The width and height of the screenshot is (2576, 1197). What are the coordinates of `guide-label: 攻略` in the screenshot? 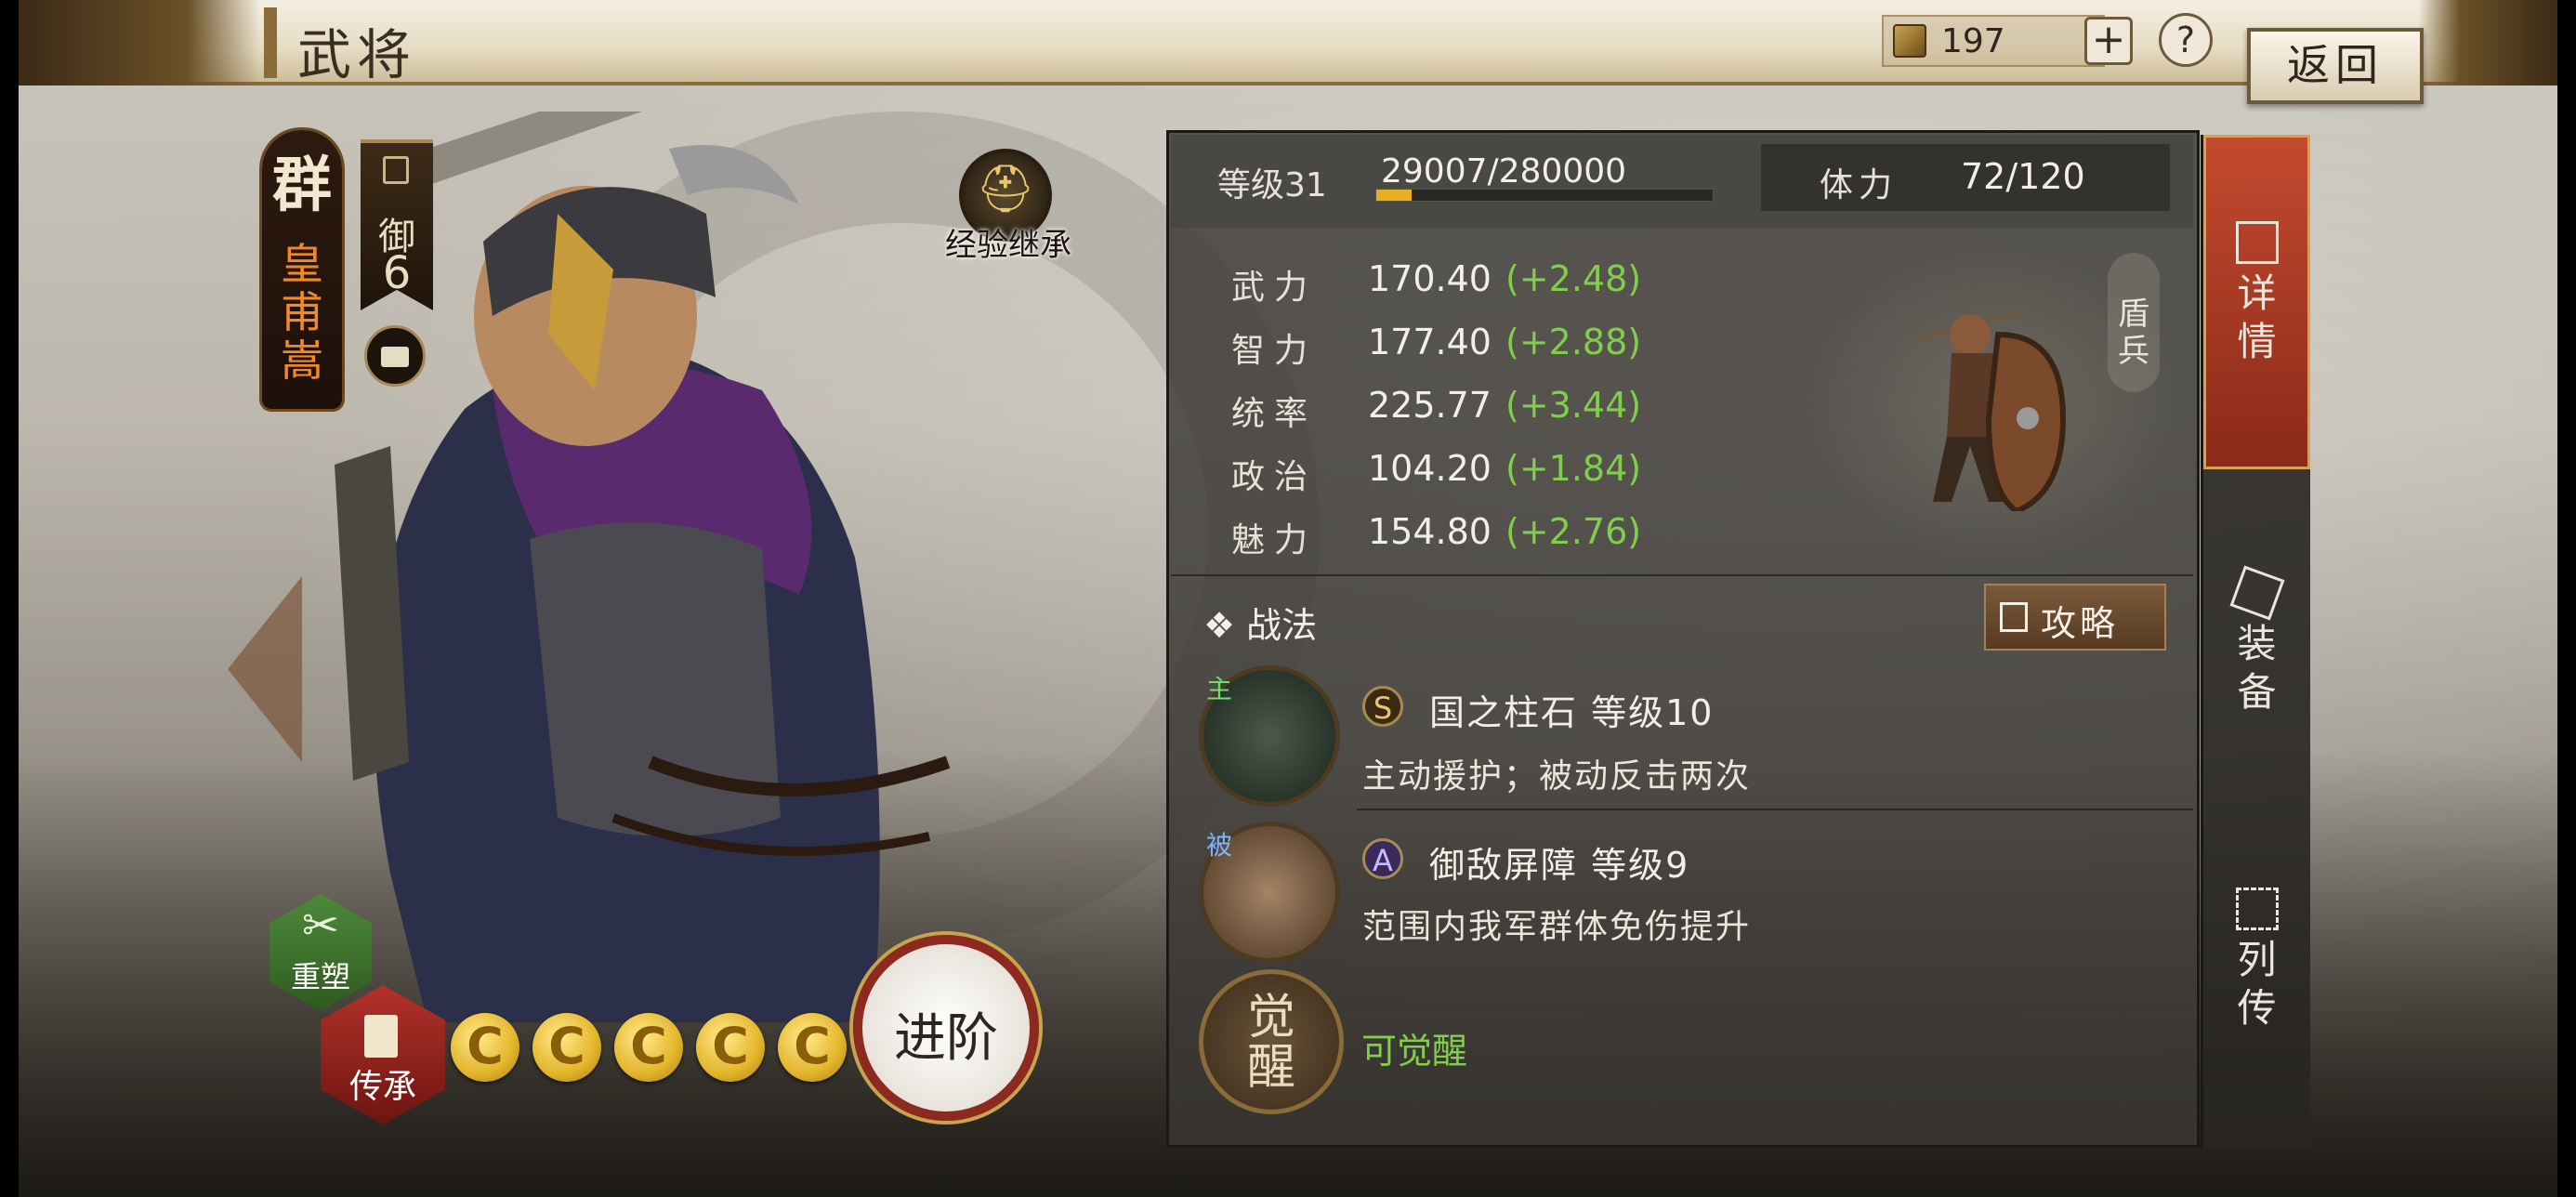 It's located at (2080, 623).